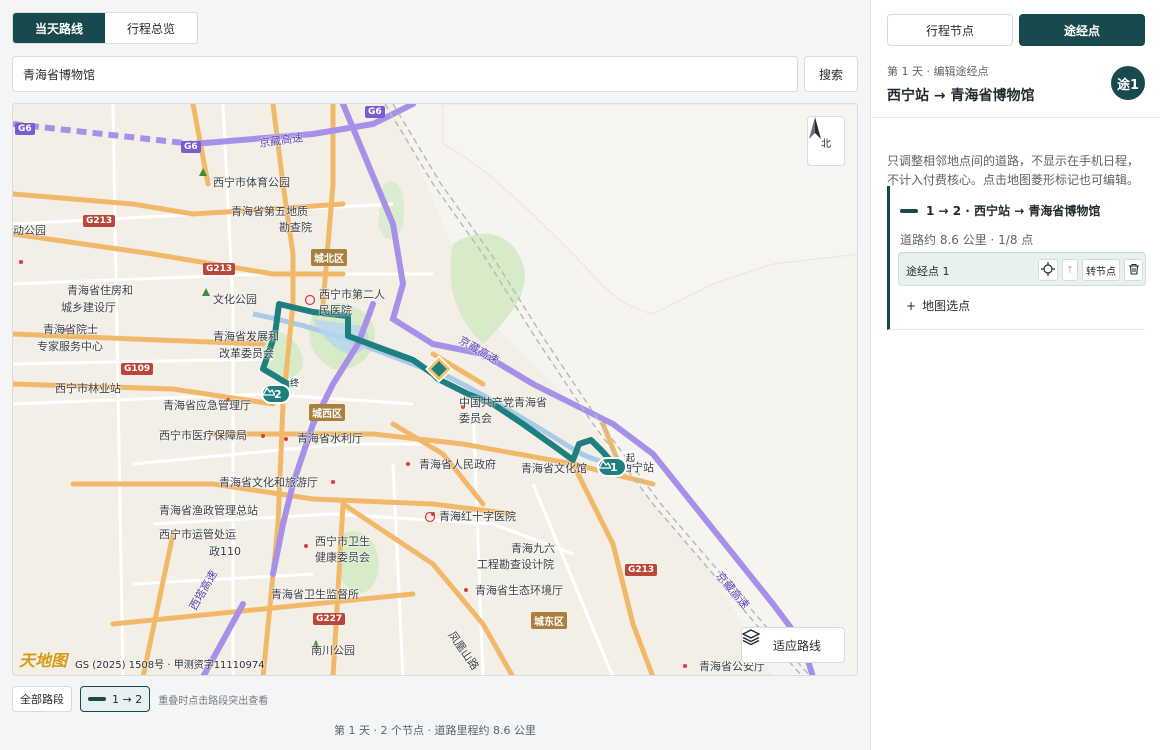 The width and height of the screenshot is (1160, 750). I want to click on locate-waypoint-button, so click(1048, 270).